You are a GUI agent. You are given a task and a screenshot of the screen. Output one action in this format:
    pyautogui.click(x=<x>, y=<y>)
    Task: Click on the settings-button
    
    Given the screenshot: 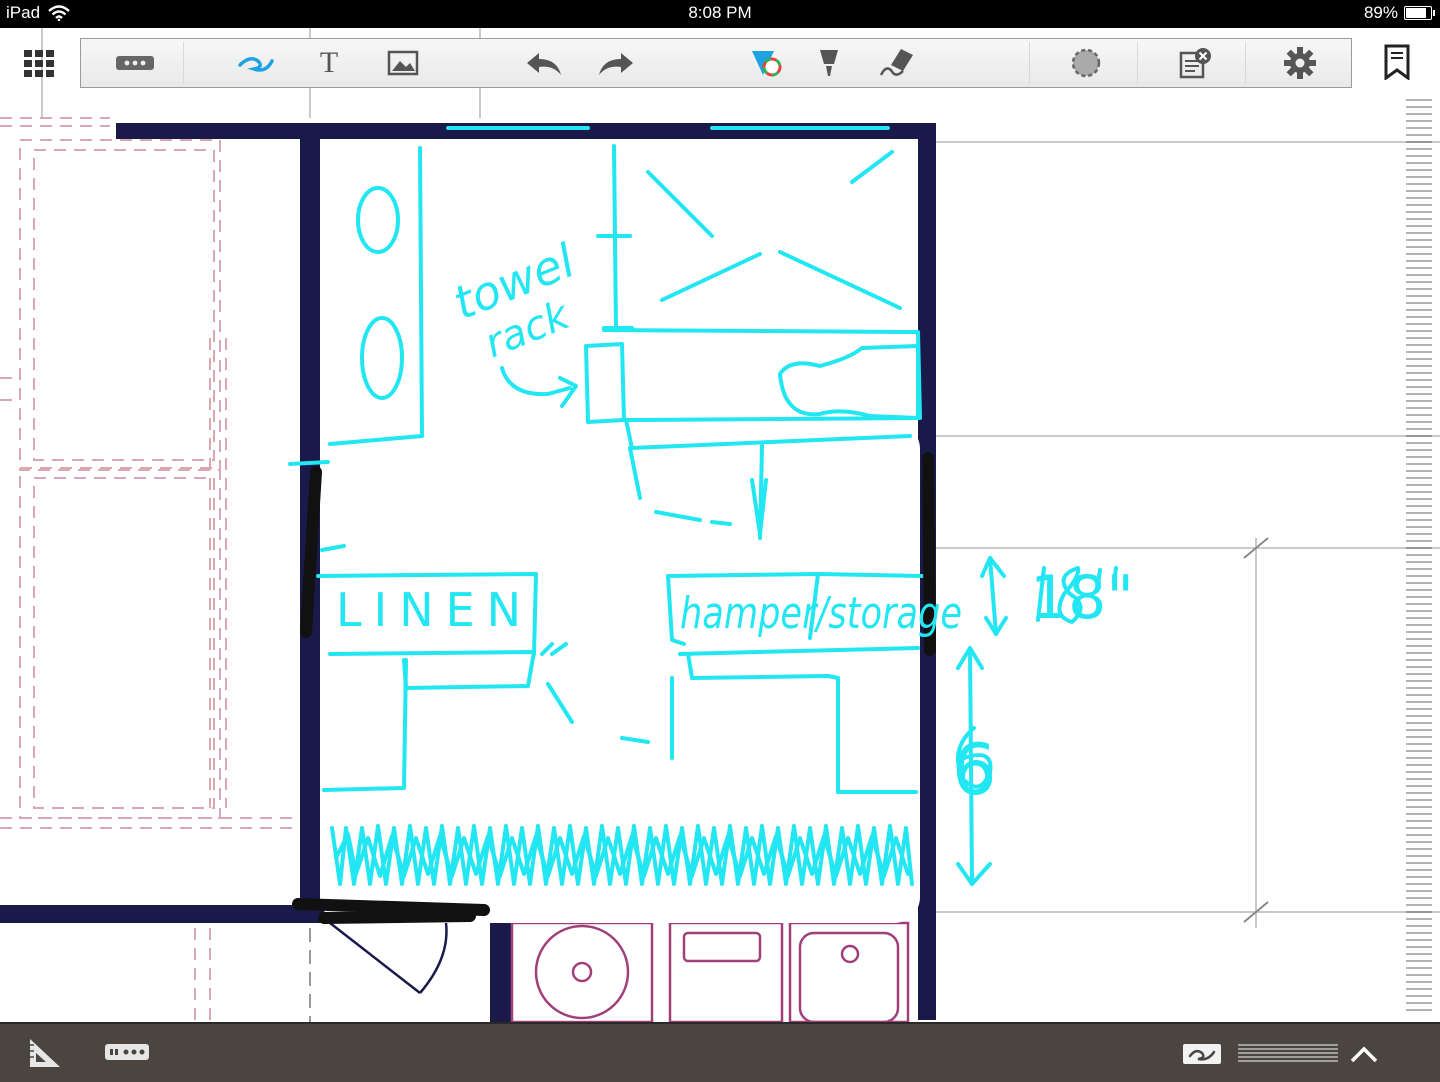 What is the action you would take?
    pyautogui.click(x=1300, y=63)
    